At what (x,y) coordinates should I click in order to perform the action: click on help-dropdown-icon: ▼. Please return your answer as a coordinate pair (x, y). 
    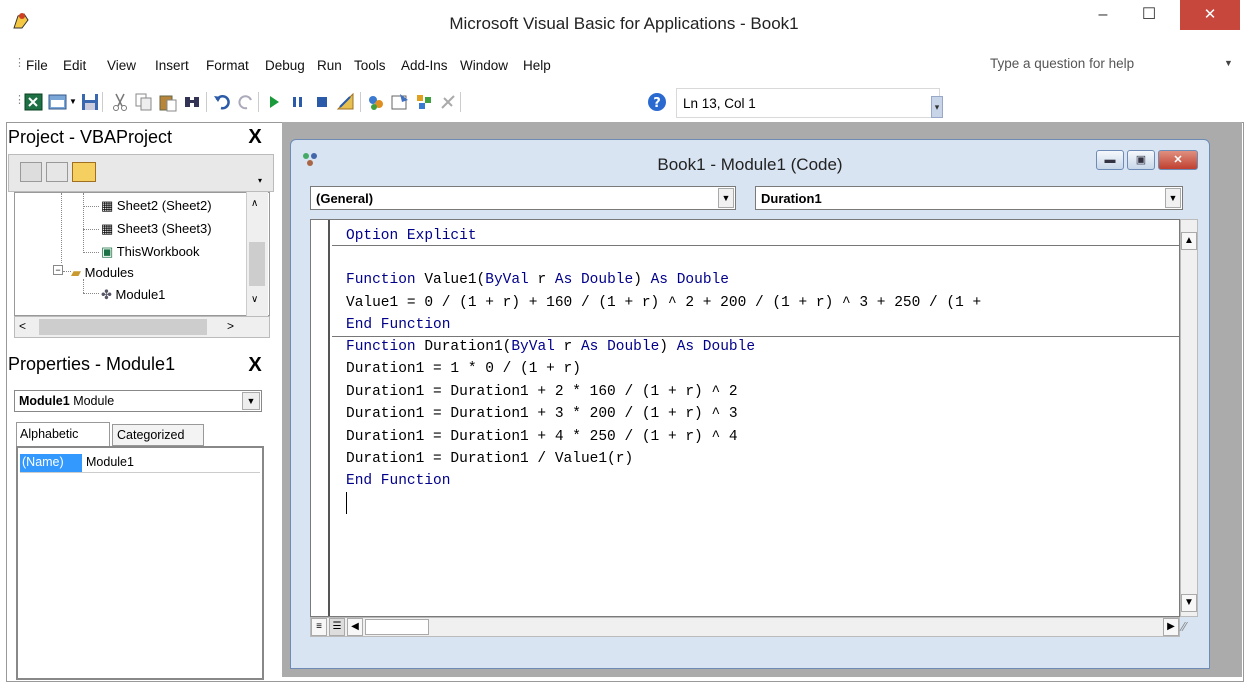
    Looking at the image, I should click on (1228, 63).